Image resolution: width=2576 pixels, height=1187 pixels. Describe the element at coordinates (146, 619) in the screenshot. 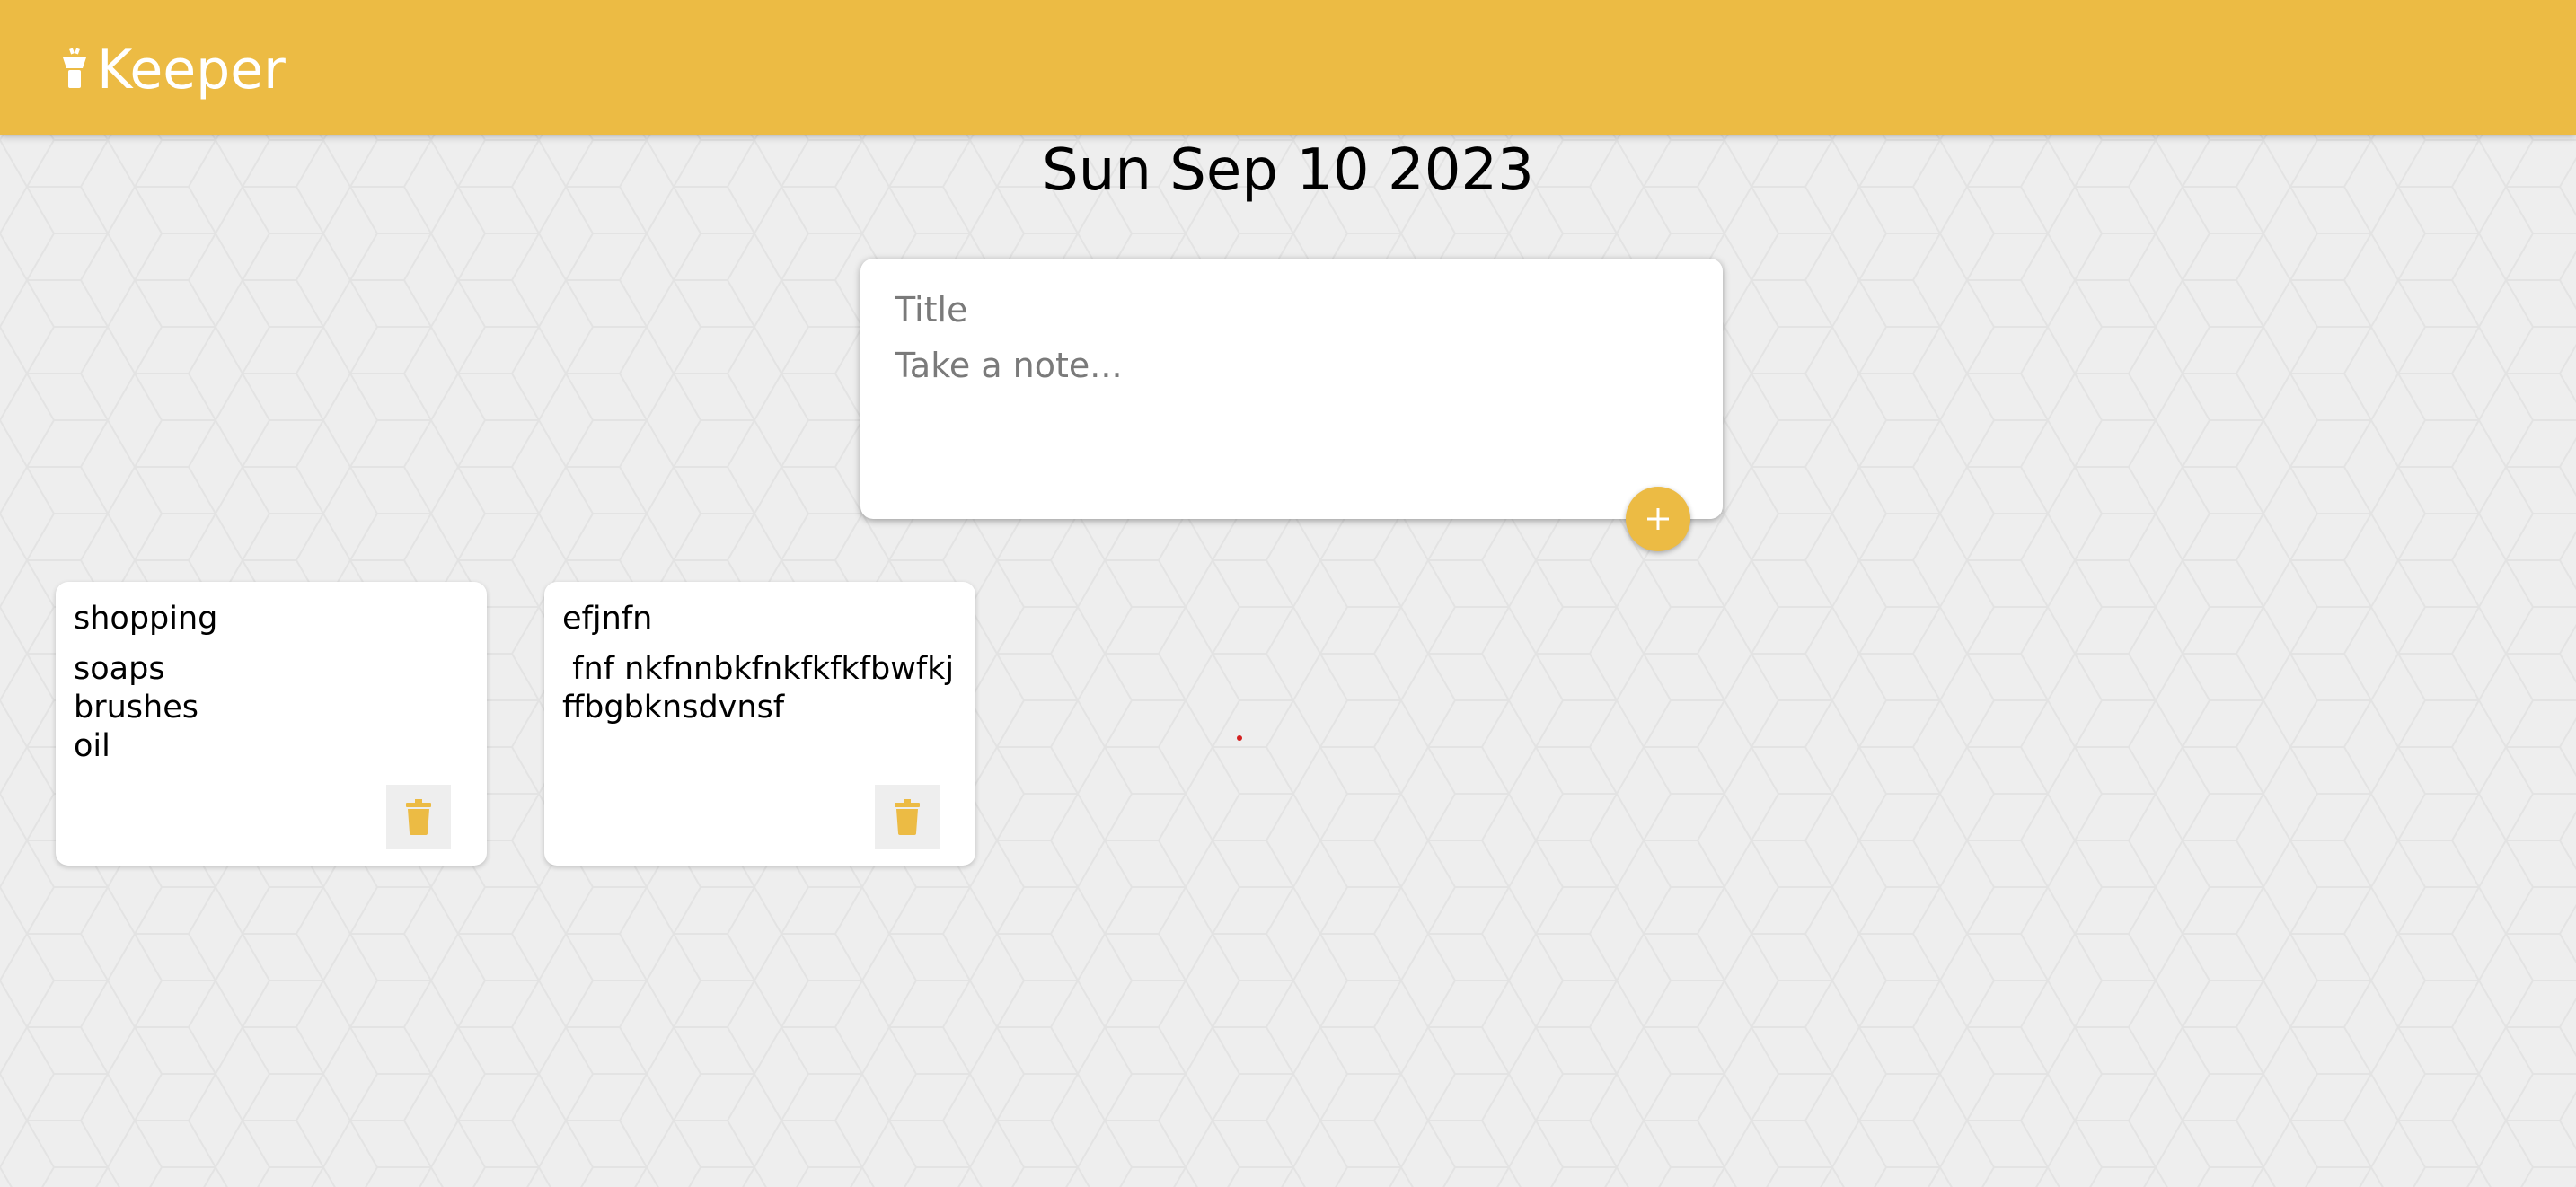

I see `note-title: shopping` at that location.